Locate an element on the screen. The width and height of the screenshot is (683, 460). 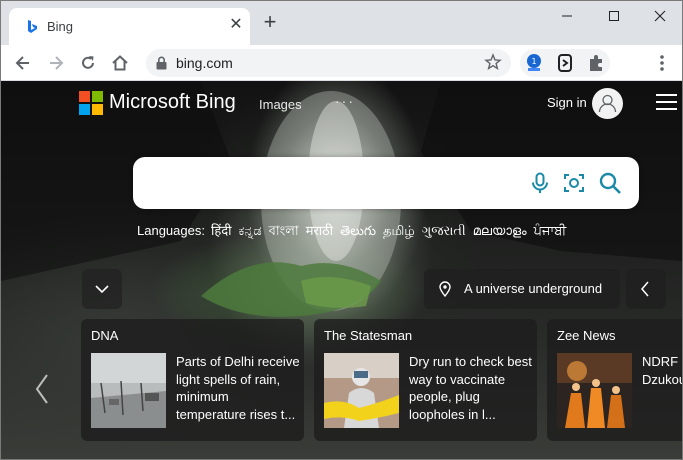
collapse-news-button is located at coordinates (102, 289).